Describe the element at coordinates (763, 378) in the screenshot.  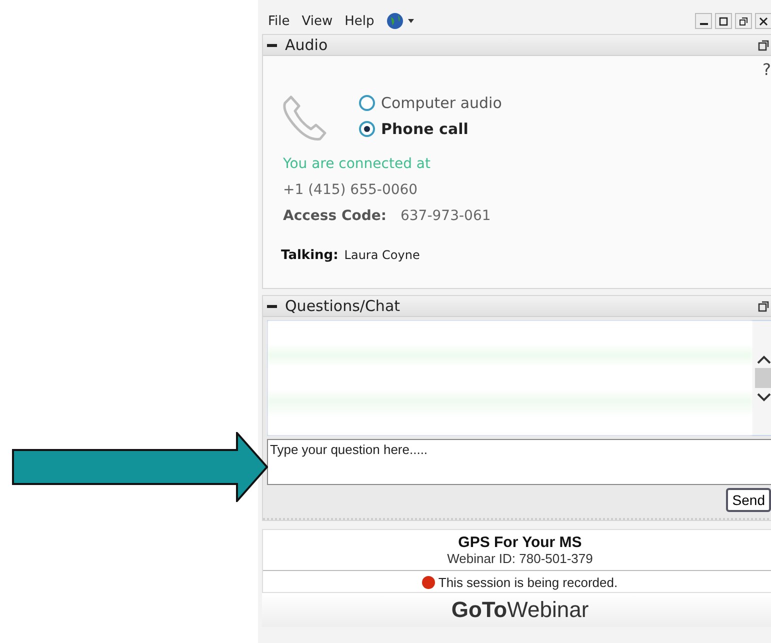
I see `scroll-thumb` at that location.